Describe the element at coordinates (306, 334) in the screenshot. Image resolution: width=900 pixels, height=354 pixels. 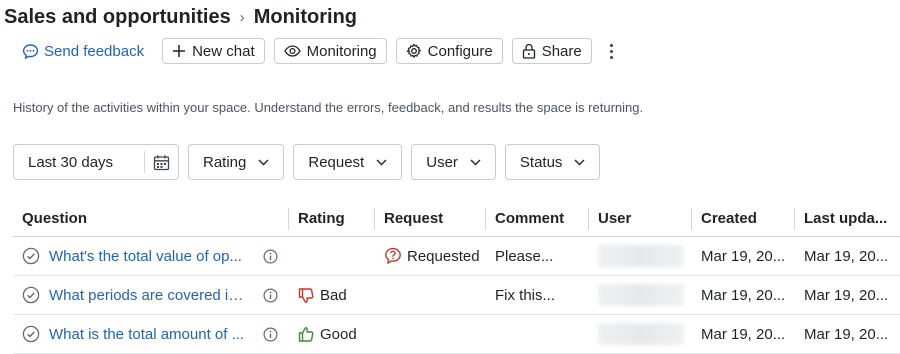
I see `thumbs-up-icon` at that location.